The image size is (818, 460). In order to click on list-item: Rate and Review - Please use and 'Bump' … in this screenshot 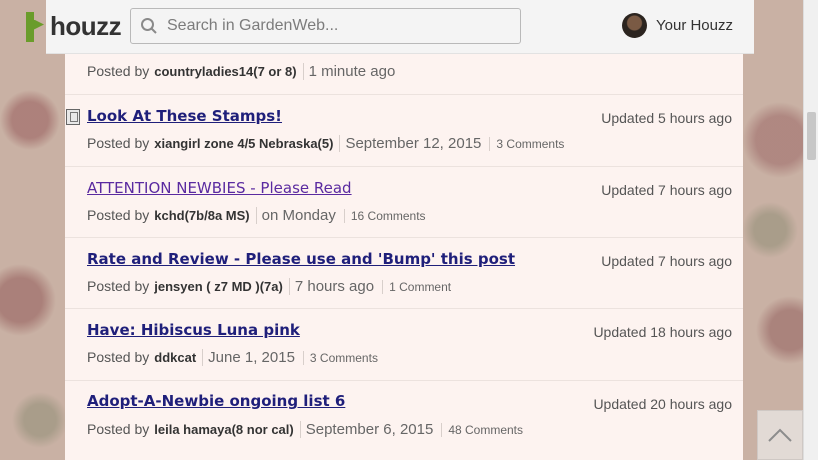, I will do `click(404, 273)`.